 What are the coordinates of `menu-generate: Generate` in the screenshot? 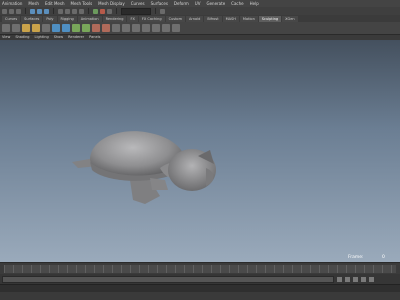 It's located at (215, 3).